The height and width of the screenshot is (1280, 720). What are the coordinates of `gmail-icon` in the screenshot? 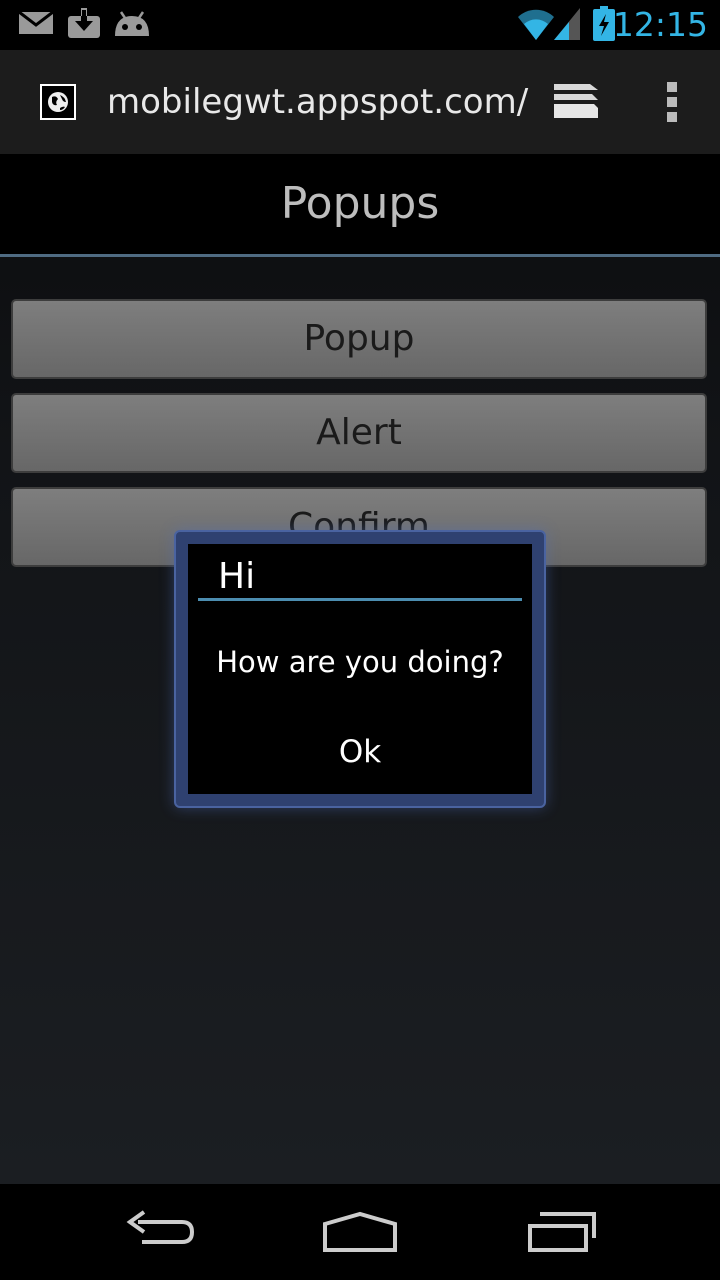 It's located at (36, 25).